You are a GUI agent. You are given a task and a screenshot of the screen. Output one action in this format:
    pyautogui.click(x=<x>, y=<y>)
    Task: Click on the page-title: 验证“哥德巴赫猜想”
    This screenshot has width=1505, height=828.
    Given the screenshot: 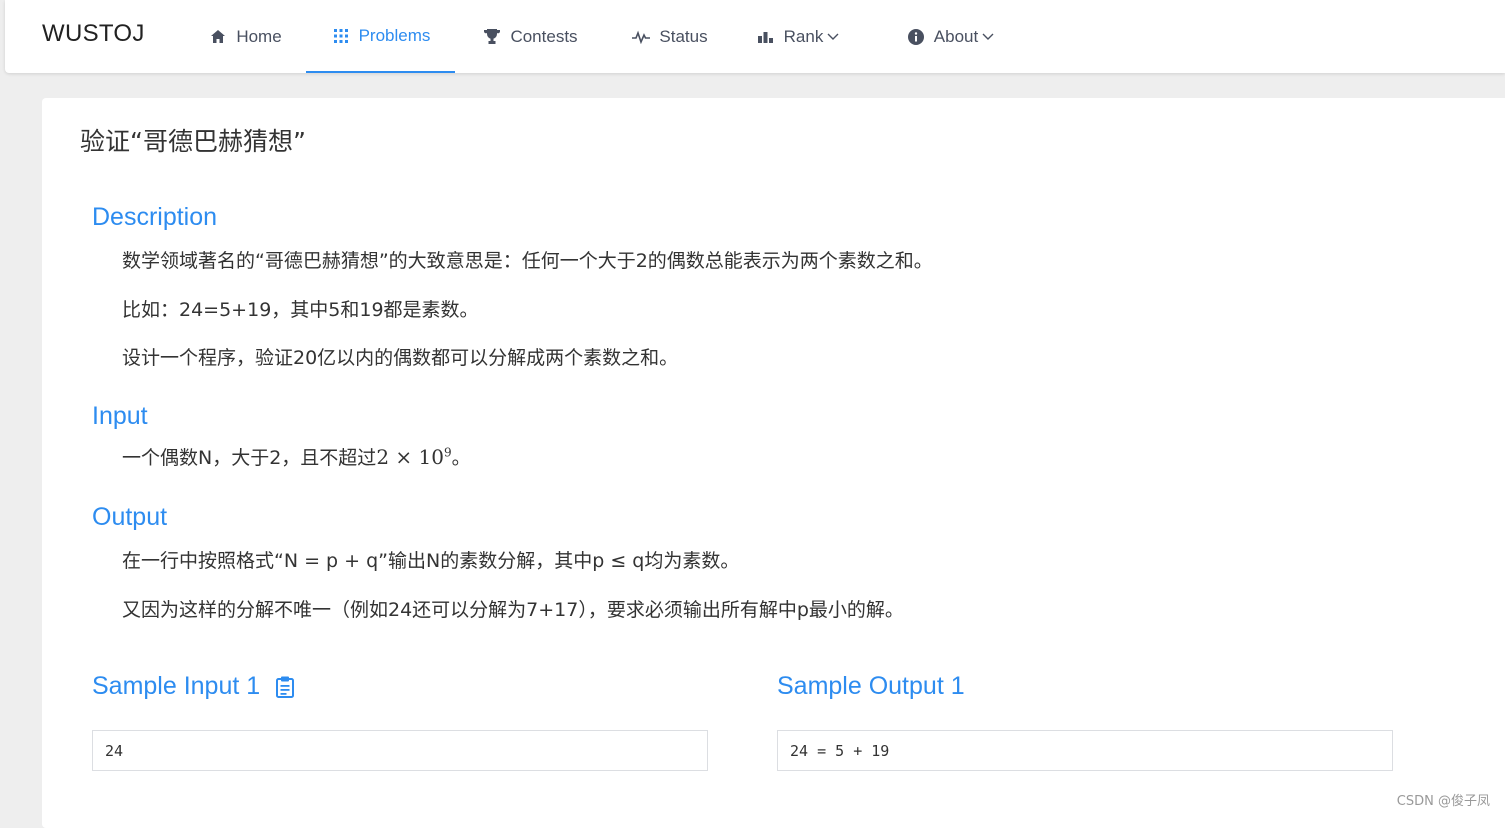 What is the action you would take?
    pyautogui.click(x=193, y=140)
    